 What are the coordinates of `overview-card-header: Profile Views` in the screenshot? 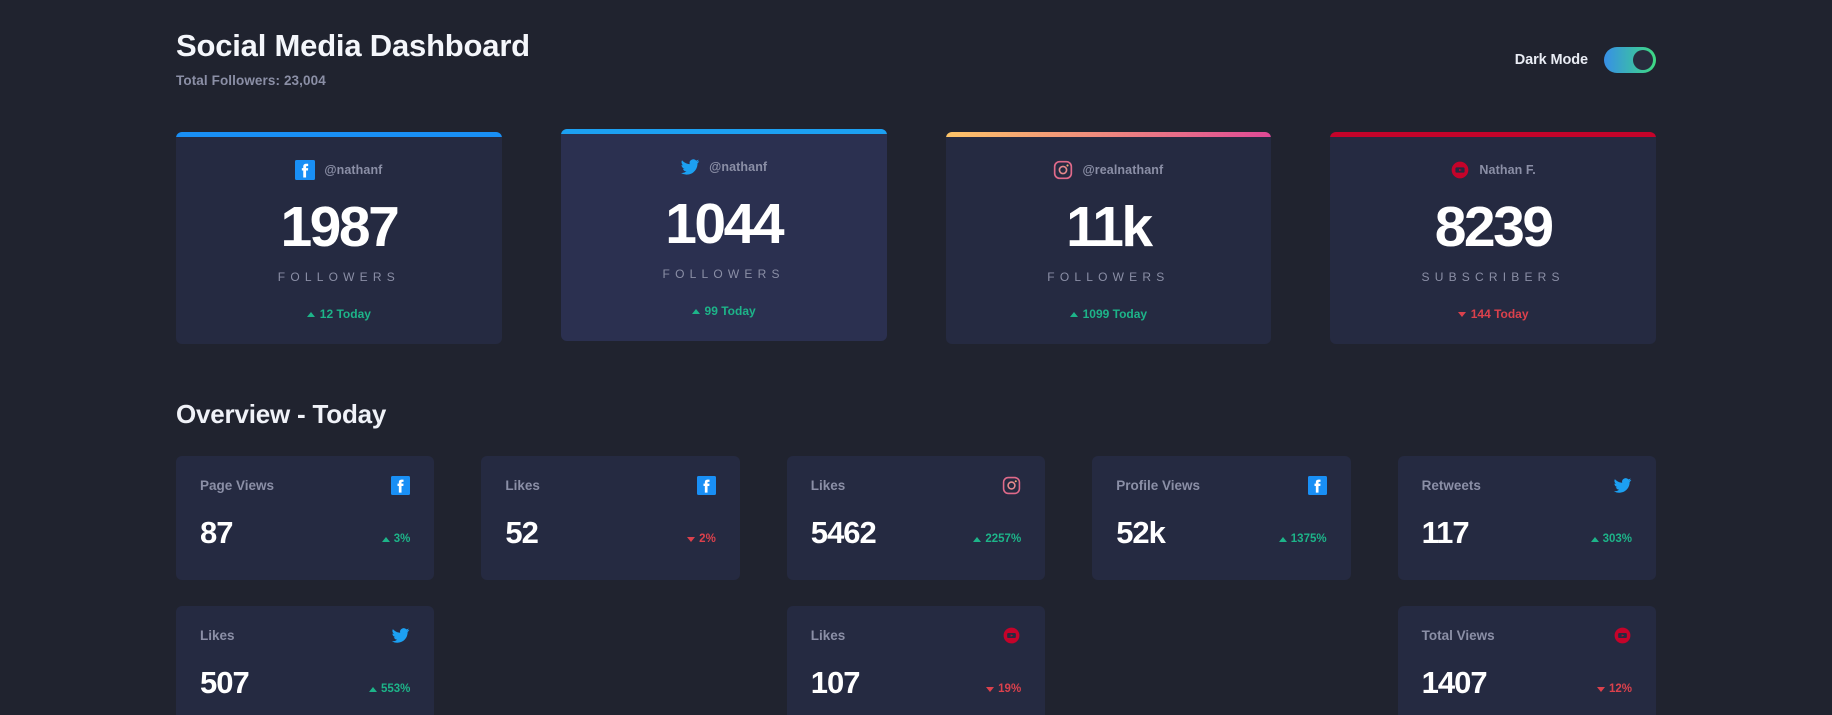 It's located at (1221, 486).